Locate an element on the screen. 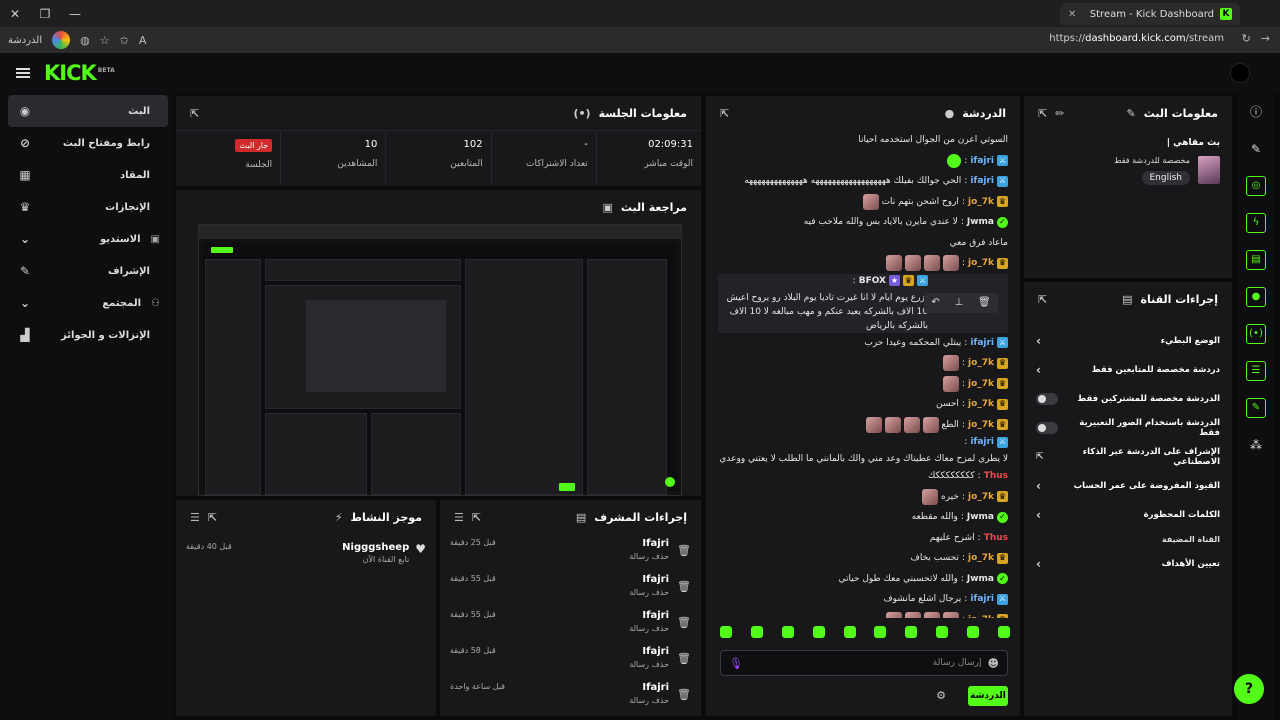  url-field: https://dashboard.kick.com/stream is located at coordinates (1136, 38).